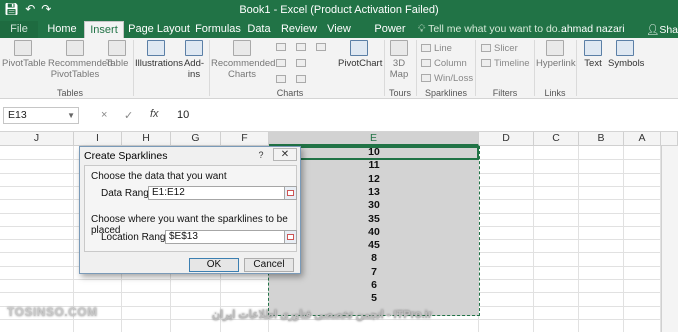  I want to click on charts-group-label: Charts, so click(290, 93).